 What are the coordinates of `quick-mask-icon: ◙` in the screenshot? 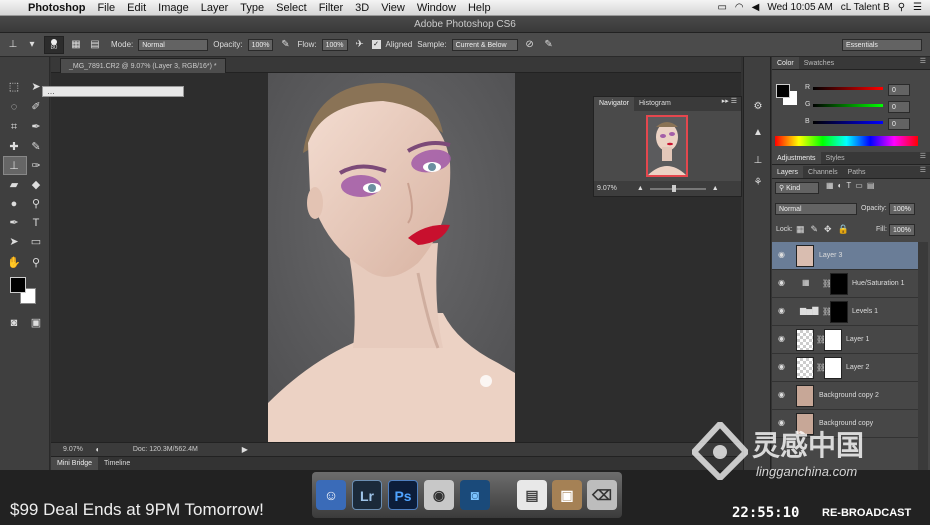 It's located at (14, 323).